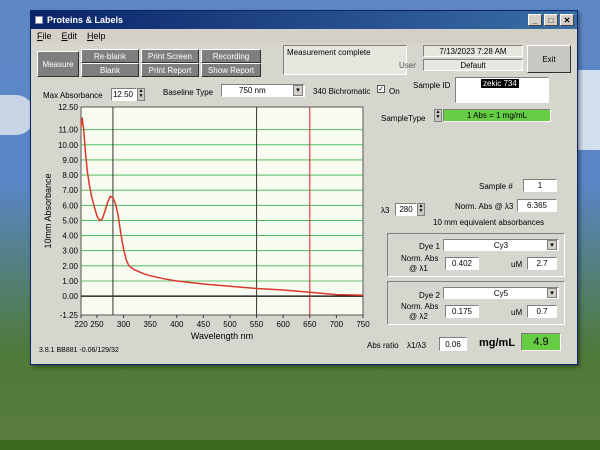  Describe the element at coordinates (535, 20) in the screenshot. I see `minimize-icon: _` at that location.